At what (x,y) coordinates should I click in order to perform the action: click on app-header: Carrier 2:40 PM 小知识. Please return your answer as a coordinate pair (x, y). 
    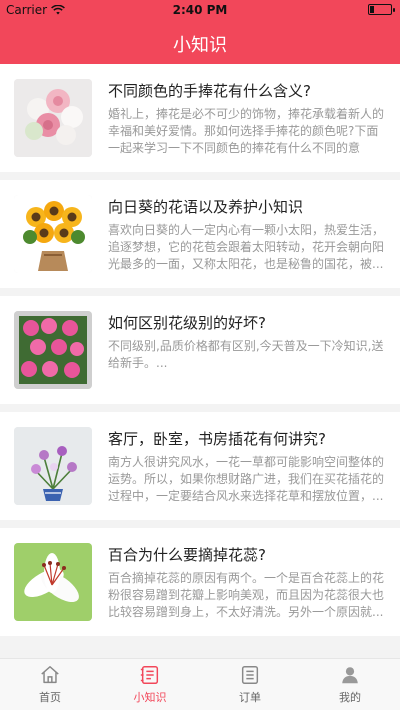
    Looking at the image, I should click on (200, 32).